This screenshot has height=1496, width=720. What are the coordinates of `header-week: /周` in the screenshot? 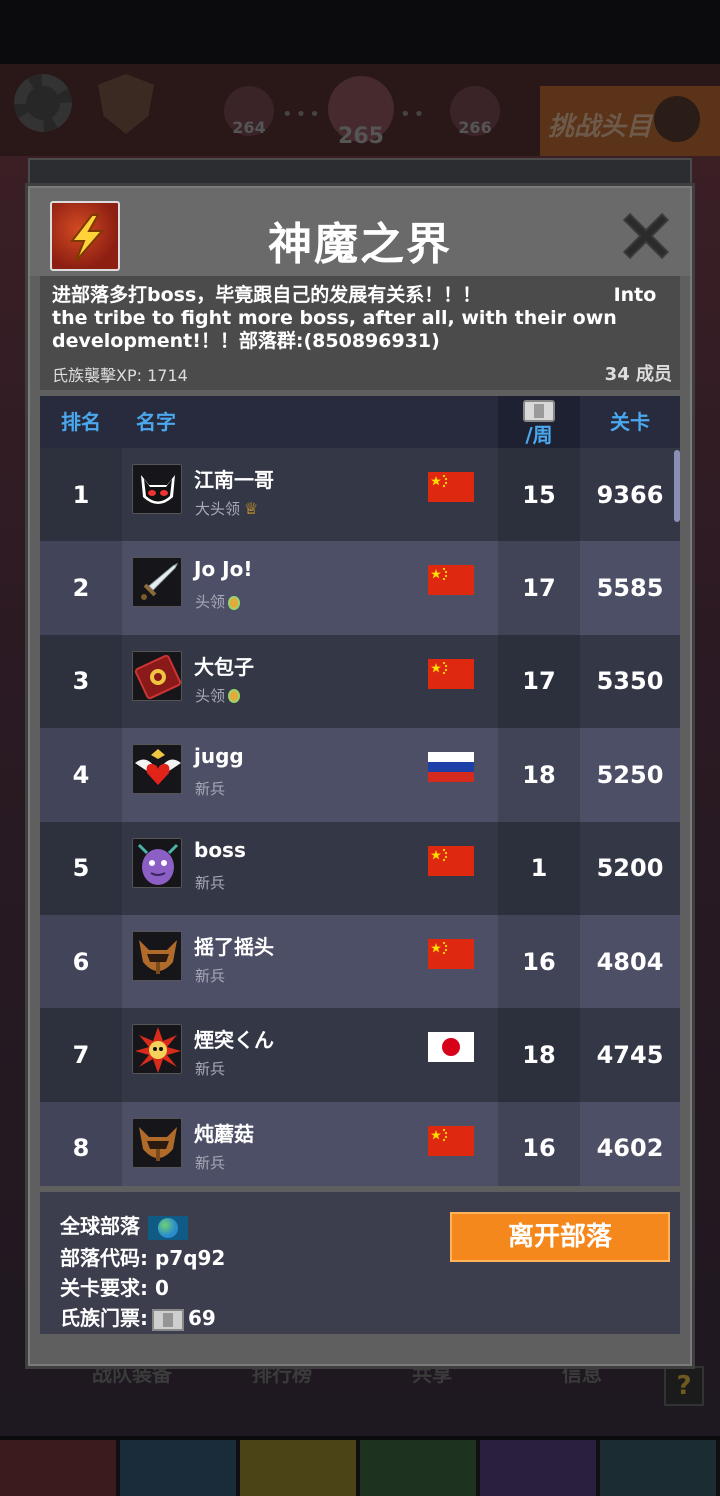 It's located at (539, 422).